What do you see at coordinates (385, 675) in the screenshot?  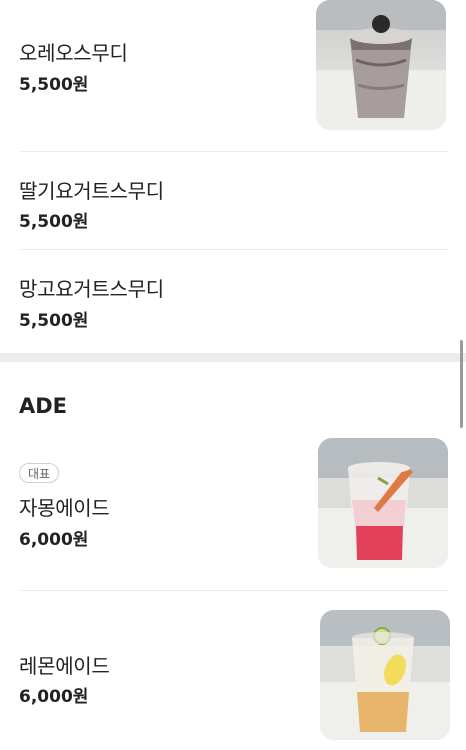 I see `lemon-ade-photo` at bounding box center [385, 675].